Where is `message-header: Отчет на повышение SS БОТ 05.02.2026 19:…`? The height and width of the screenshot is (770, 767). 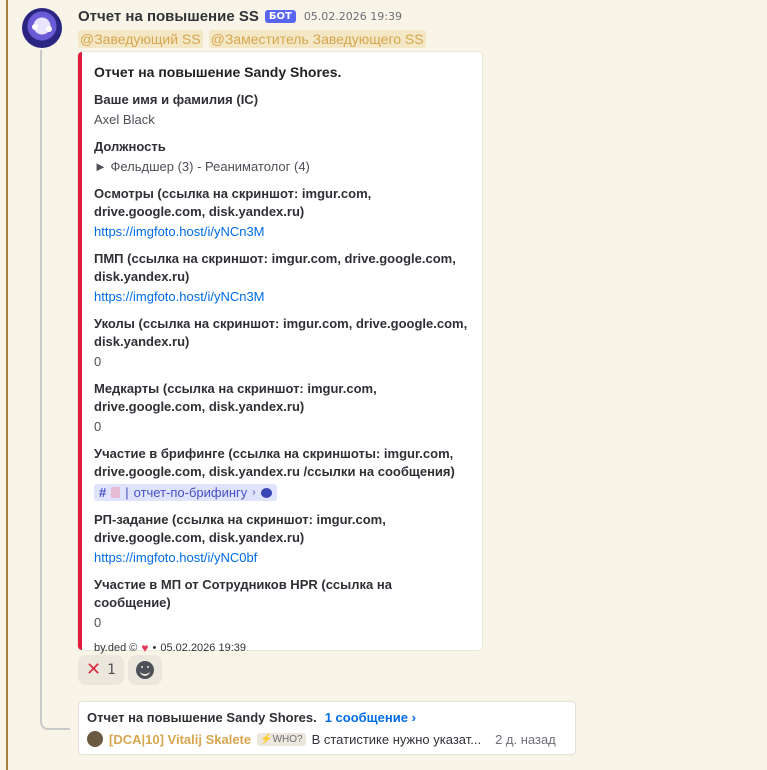 message-header: Отчет на повышение SS БОТ 05.02.2026 19:… is located at coordinates (240, 16).